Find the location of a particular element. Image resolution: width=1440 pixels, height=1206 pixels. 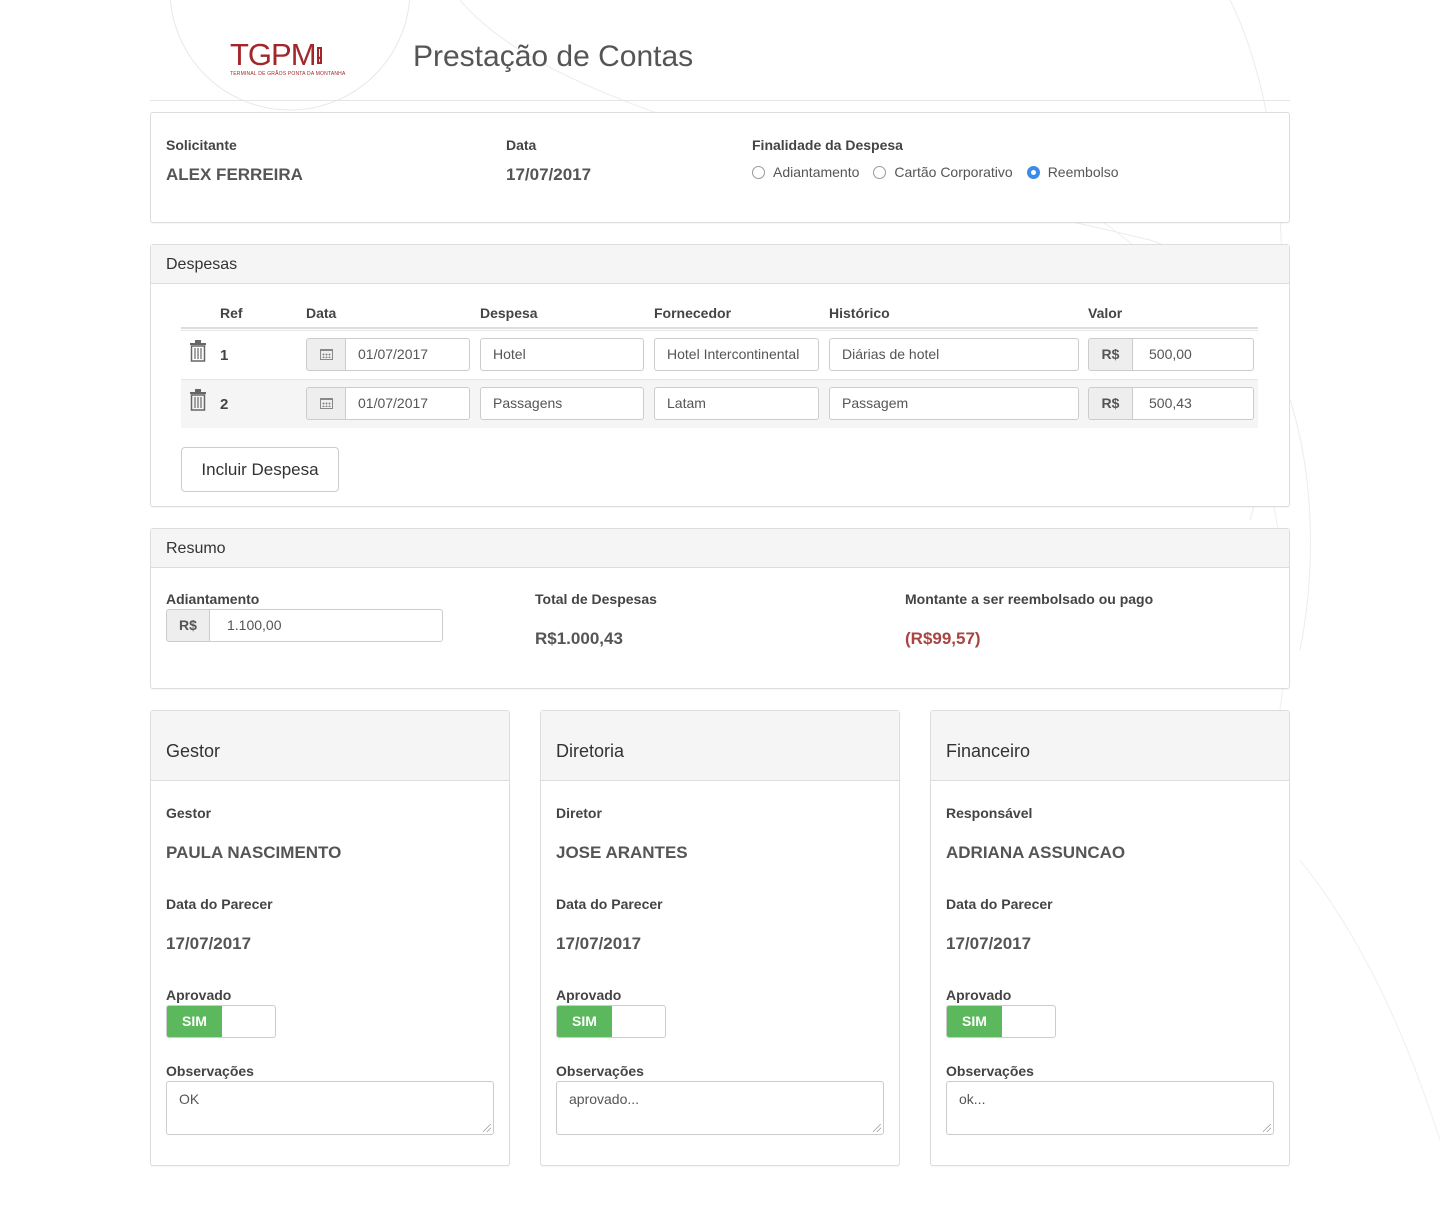

finalidade-label: Finalidade da Despesa is located at coordinates (827, 145).